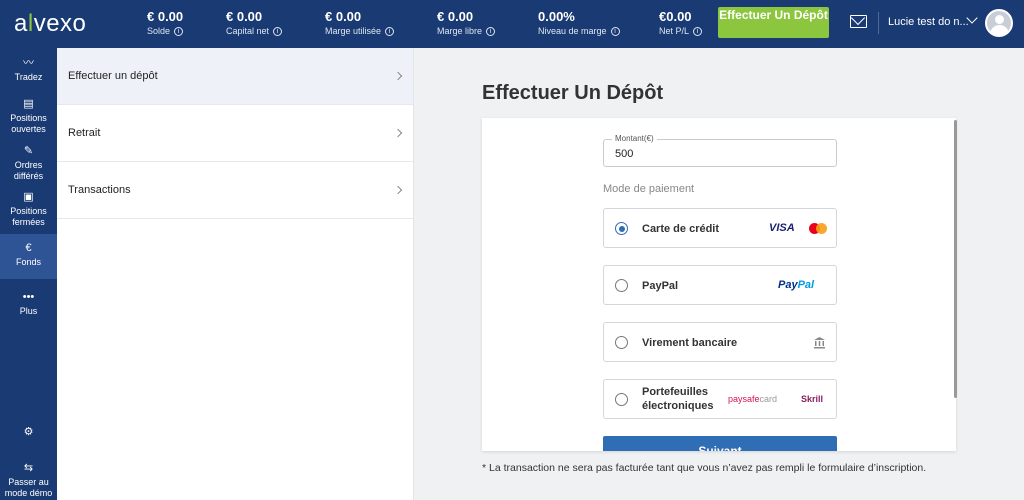 The image size is (1024, 500). What do you see at coordinates (248, 31) in the screenshot?
I see `stat-label: Capital net` at bounding box center [248, 31].